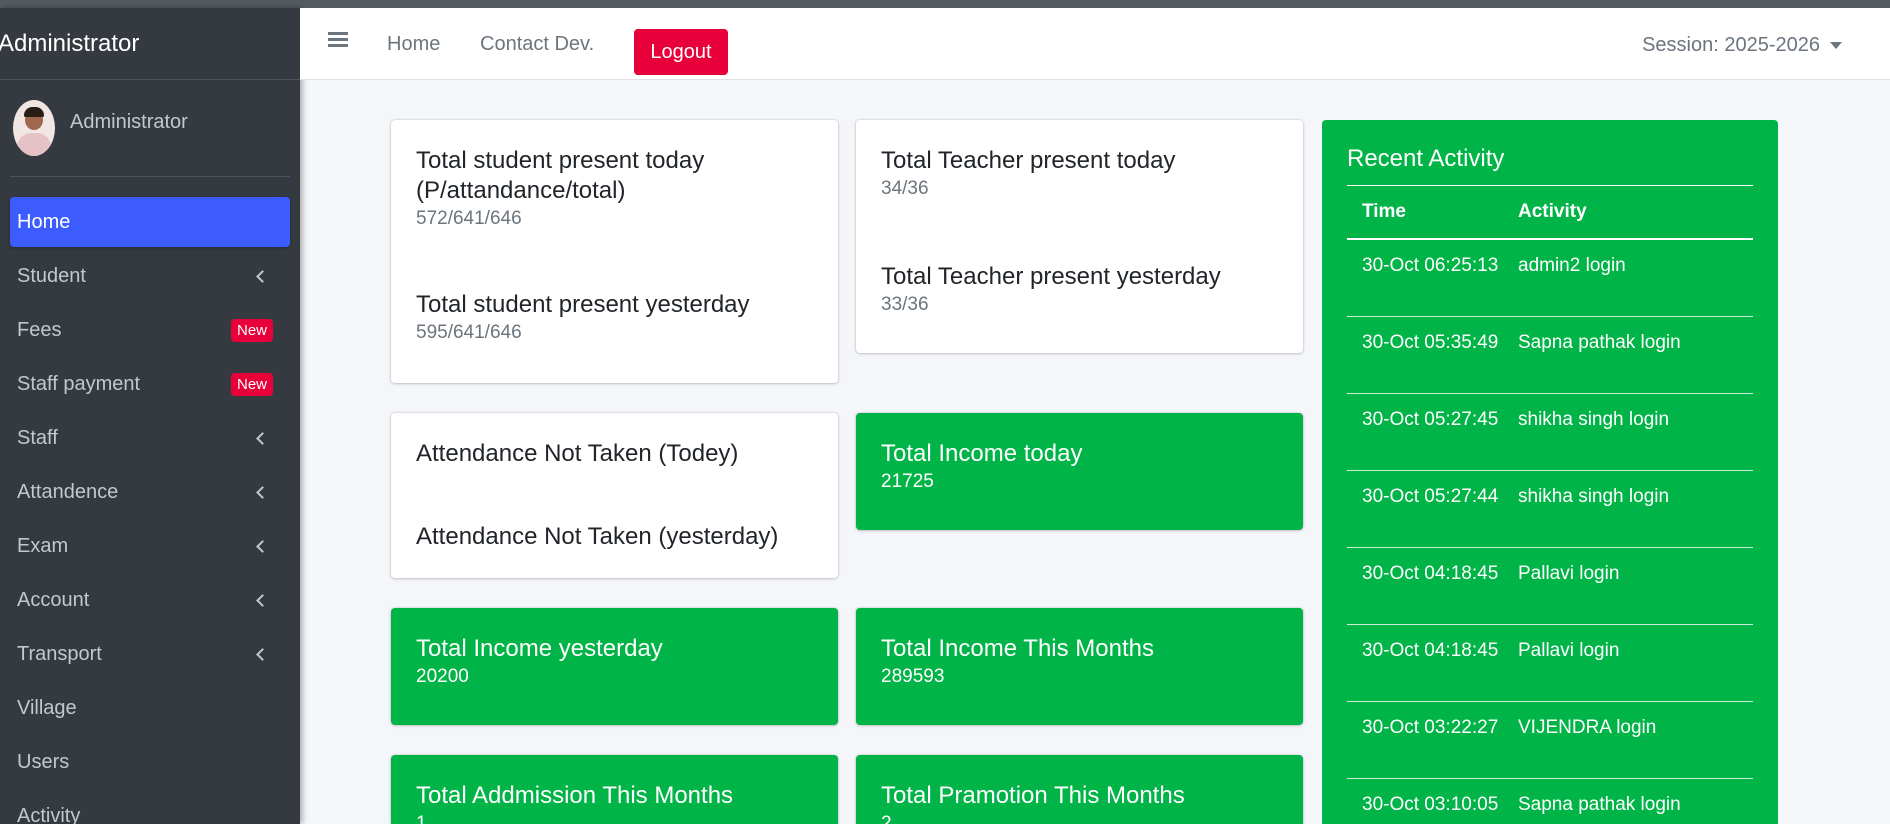 The width and height of the screenshot is (1890, 824). I want to click on sidebar-item-staff: Staff, so click(150, 438).